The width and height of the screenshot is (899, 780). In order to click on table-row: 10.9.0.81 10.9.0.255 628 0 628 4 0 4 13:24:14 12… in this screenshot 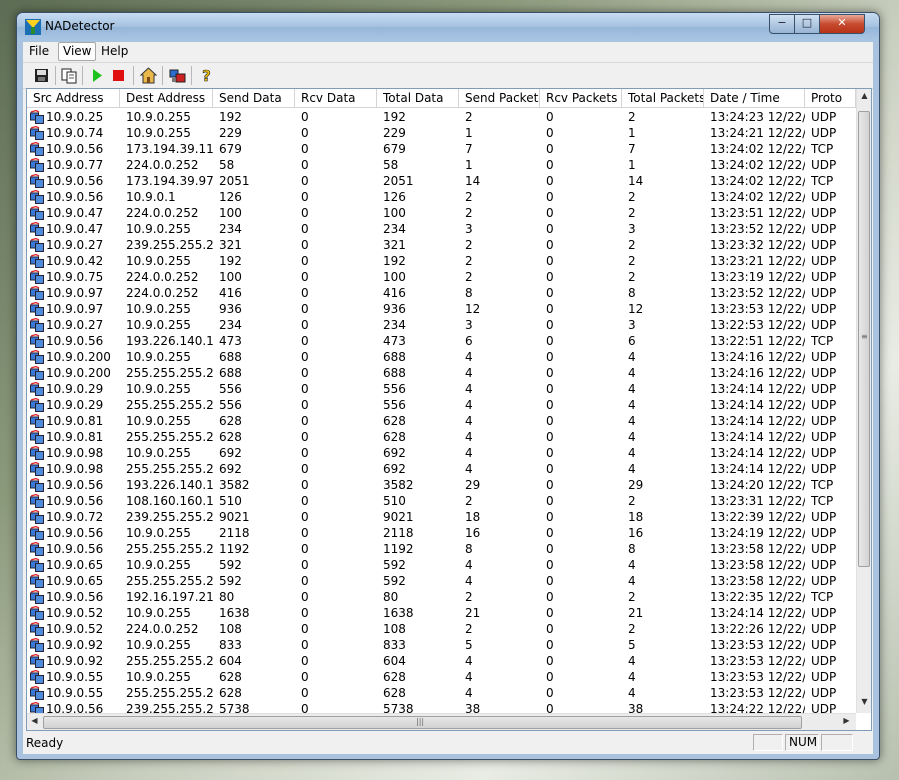, I will do `click(441, 421)`.